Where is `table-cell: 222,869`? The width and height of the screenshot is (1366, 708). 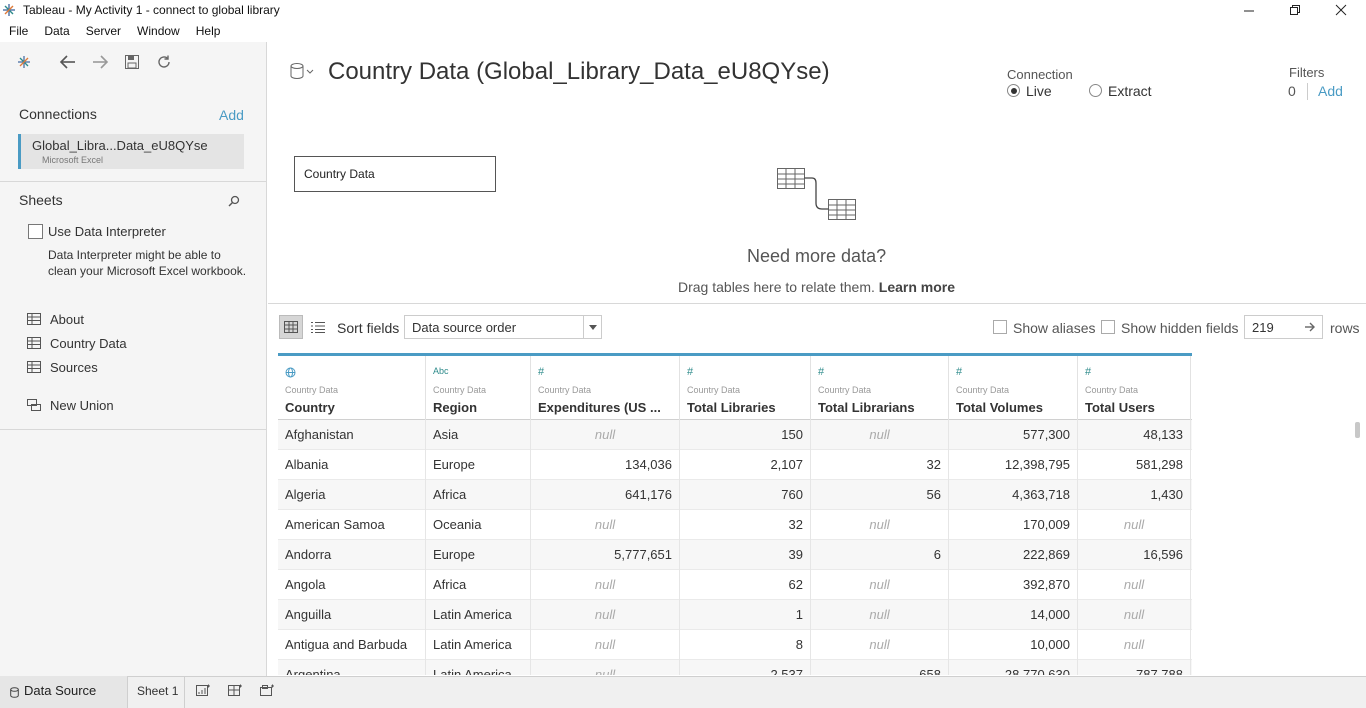
table-cell: 222,869 is located at coordinates (1013, 555).